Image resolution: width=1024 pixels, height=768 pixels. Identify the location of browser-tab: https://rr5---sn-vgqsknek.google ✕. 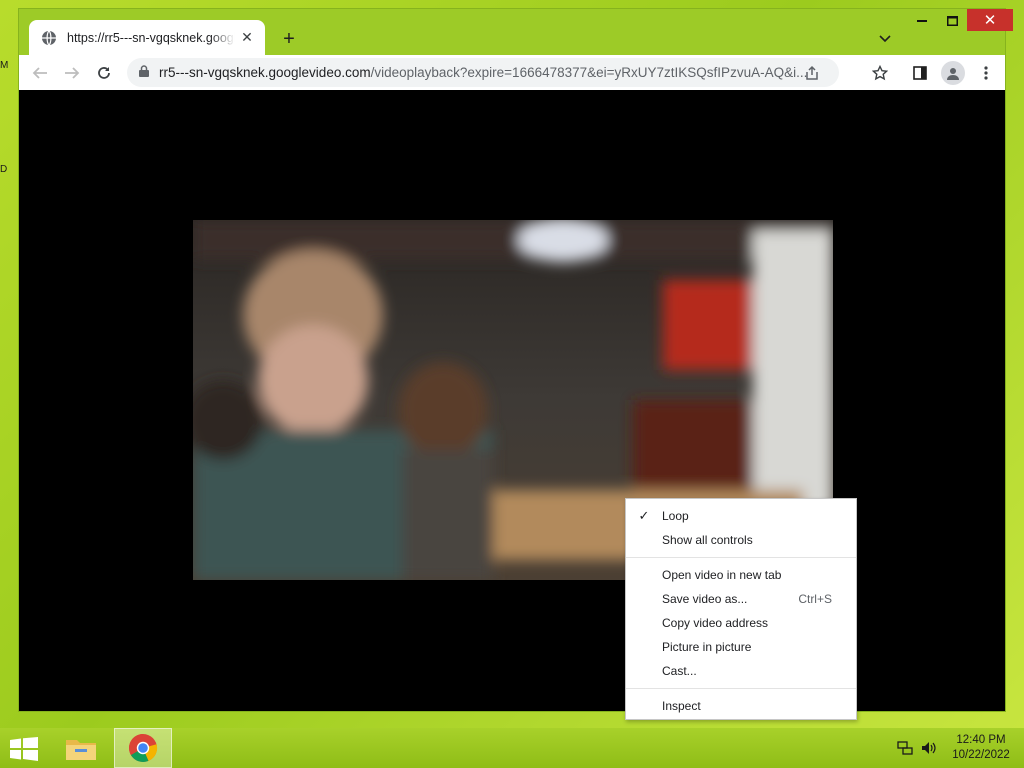
(147, 37).